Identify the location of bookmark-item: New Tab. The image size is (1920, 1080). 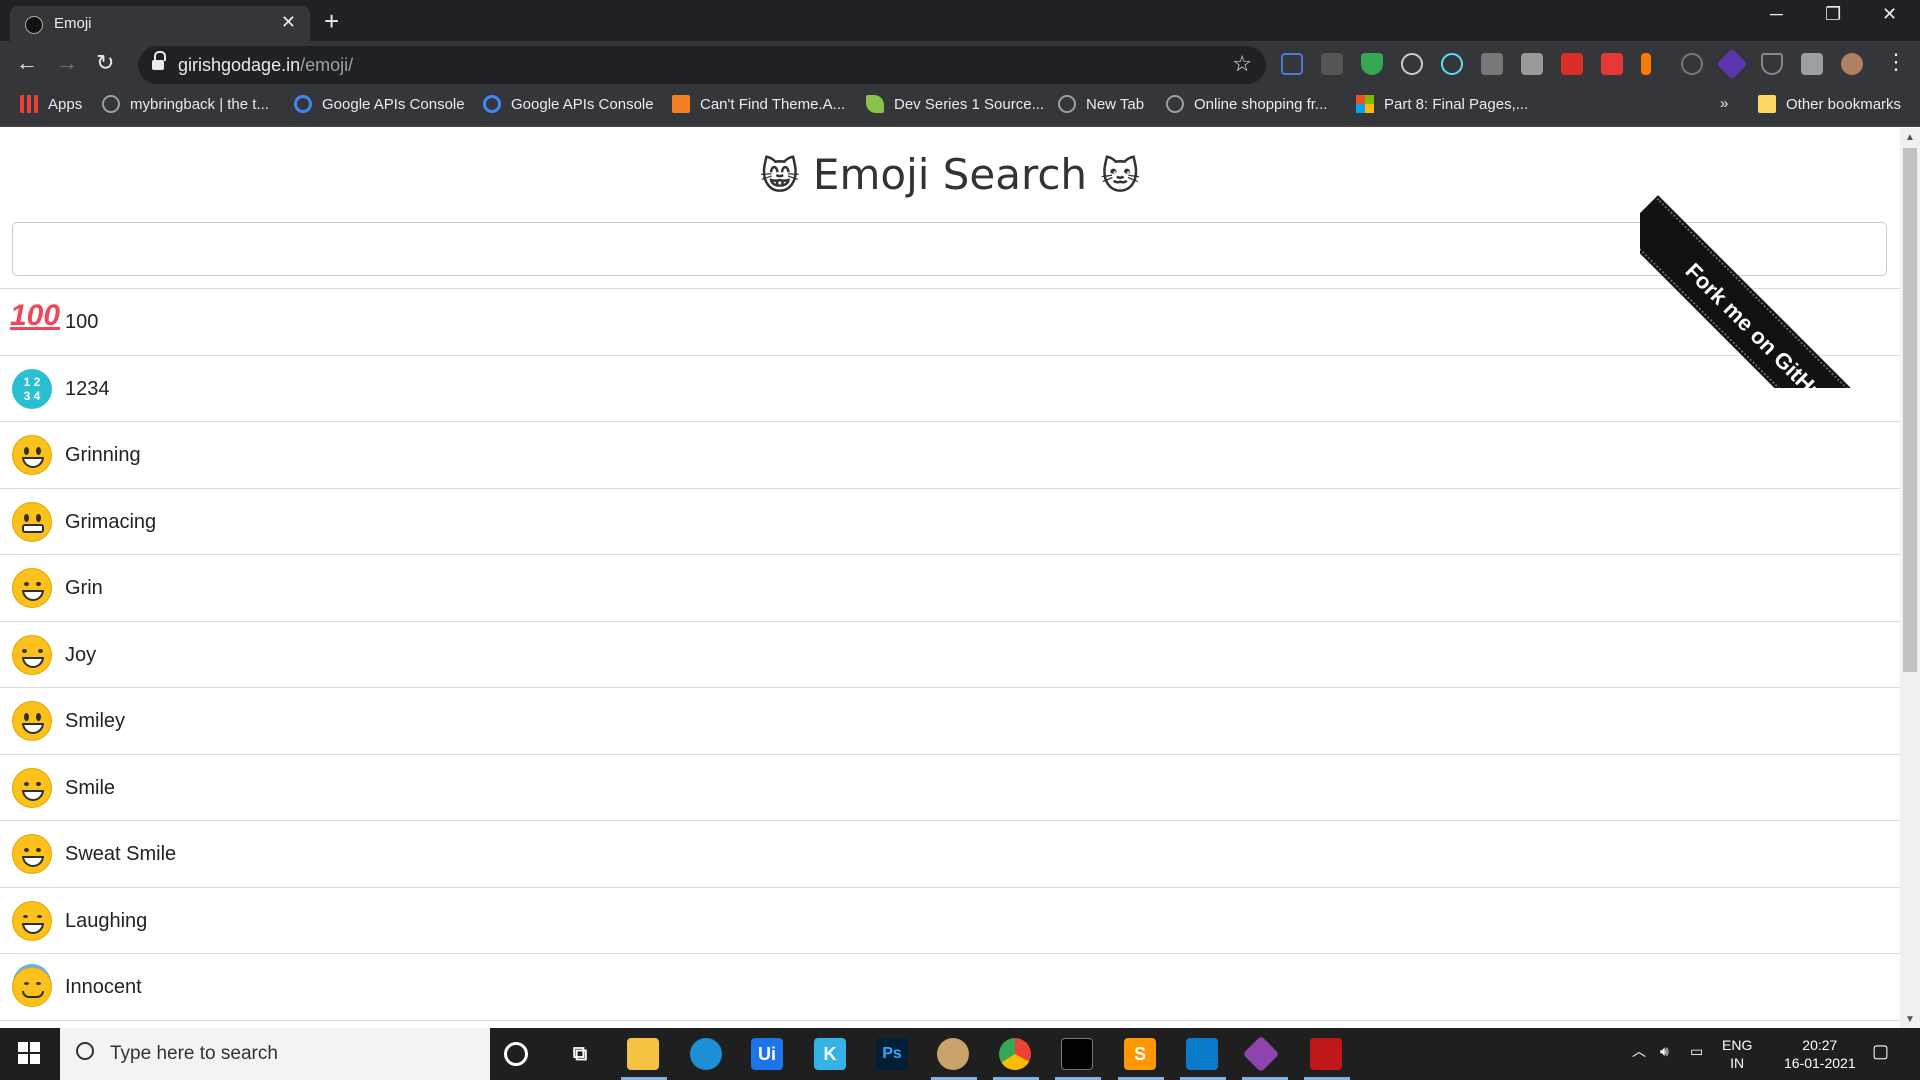
(1101, 104).